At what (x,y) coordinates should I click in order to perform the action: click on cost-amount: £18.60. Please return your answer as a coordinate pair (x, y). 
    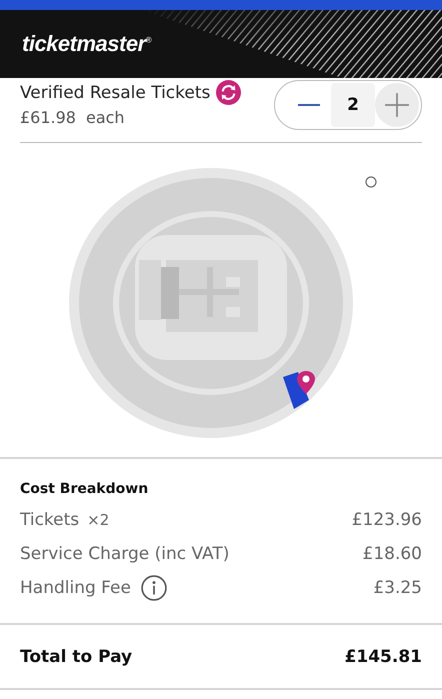
    Looking at the image, I should click on (392, 554).